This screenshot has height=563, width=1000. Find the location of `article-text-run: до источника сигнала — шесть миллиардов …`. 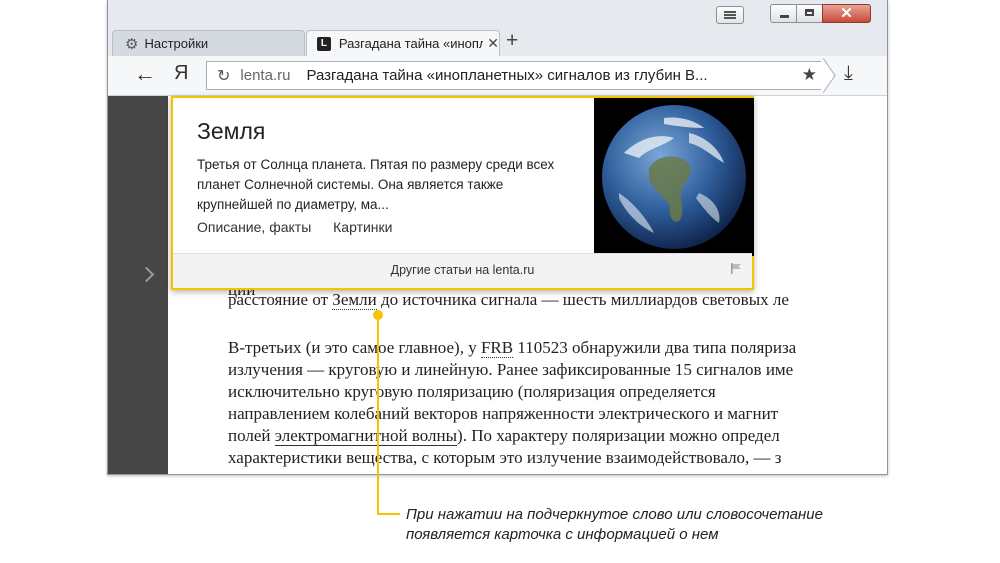

article-text-run: до источника сигнала — шесть миллиардов … is located at coordinates (582, 299).